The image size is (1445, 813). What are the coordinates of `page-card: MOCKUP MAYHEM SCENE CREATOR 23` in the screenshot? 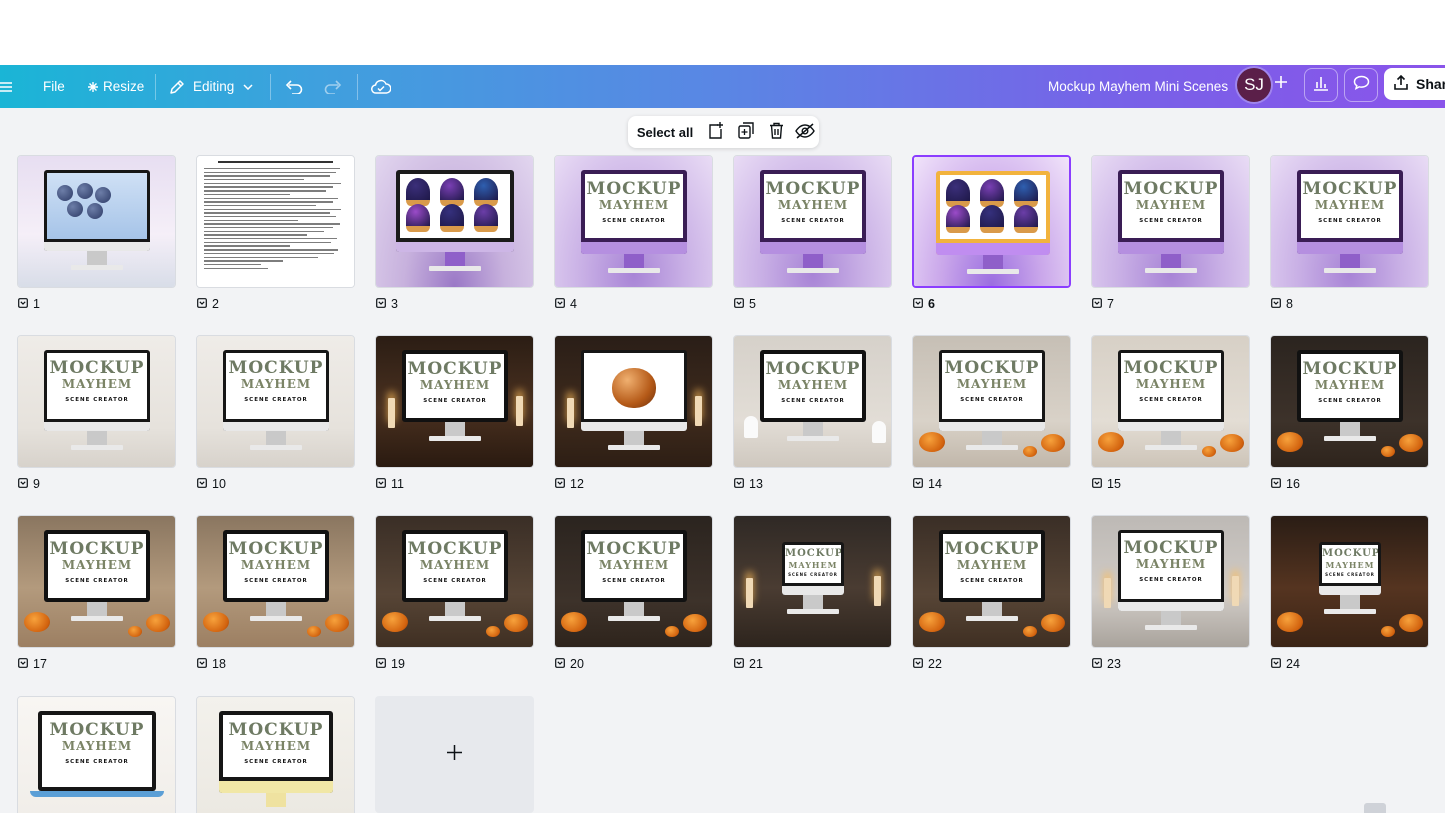 It's located at (1170, 593).